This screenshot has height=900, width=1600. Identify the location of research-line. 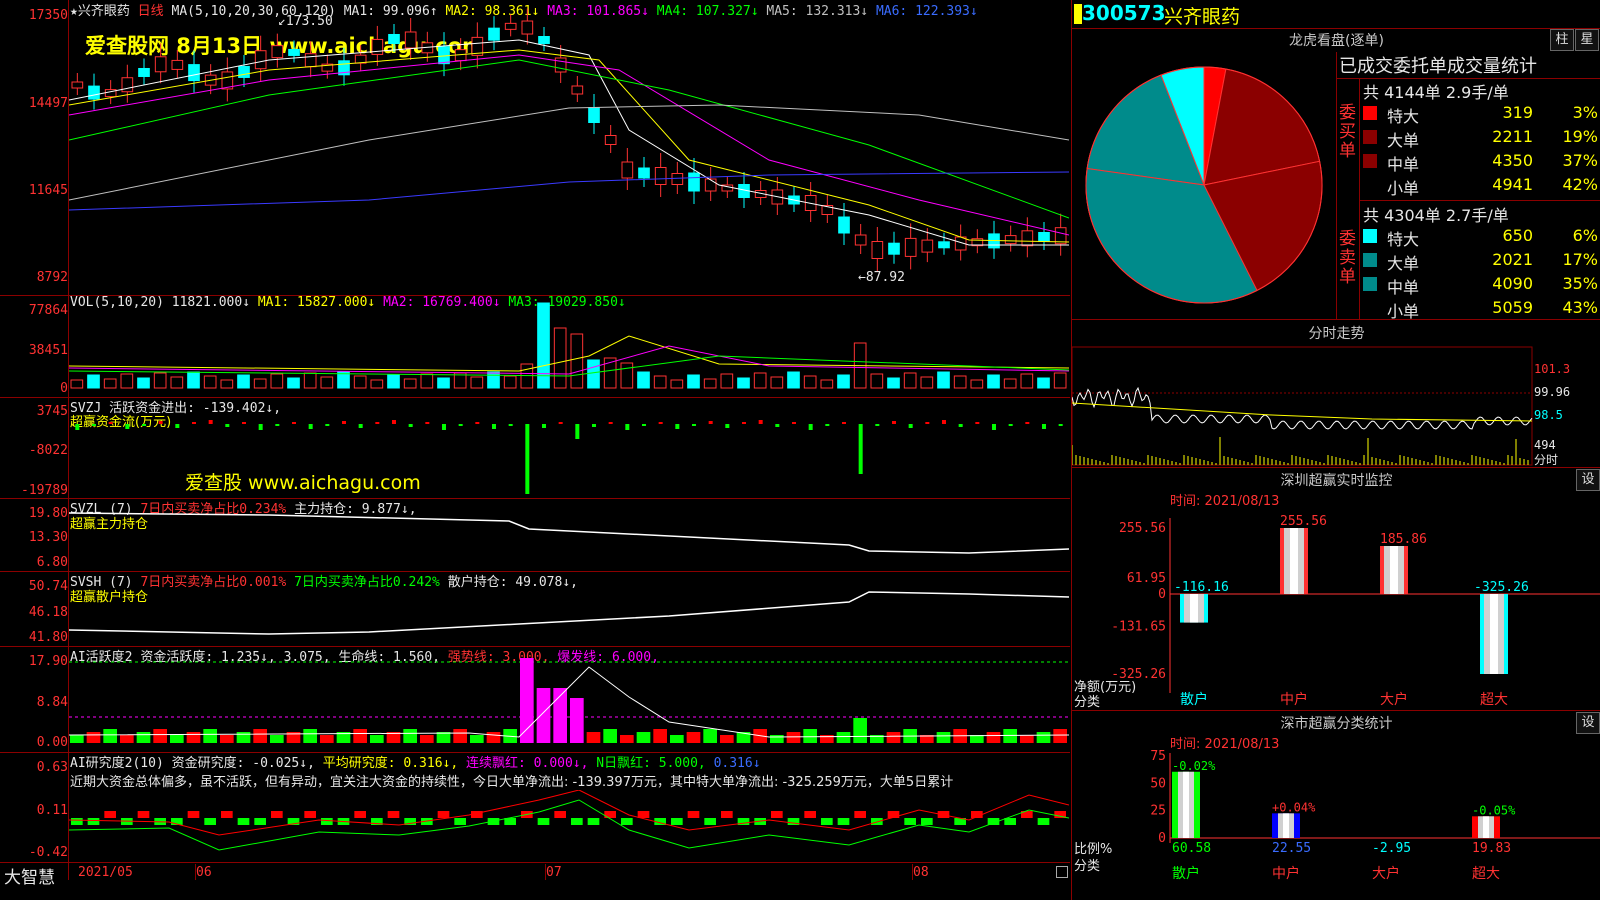
(569, 825).